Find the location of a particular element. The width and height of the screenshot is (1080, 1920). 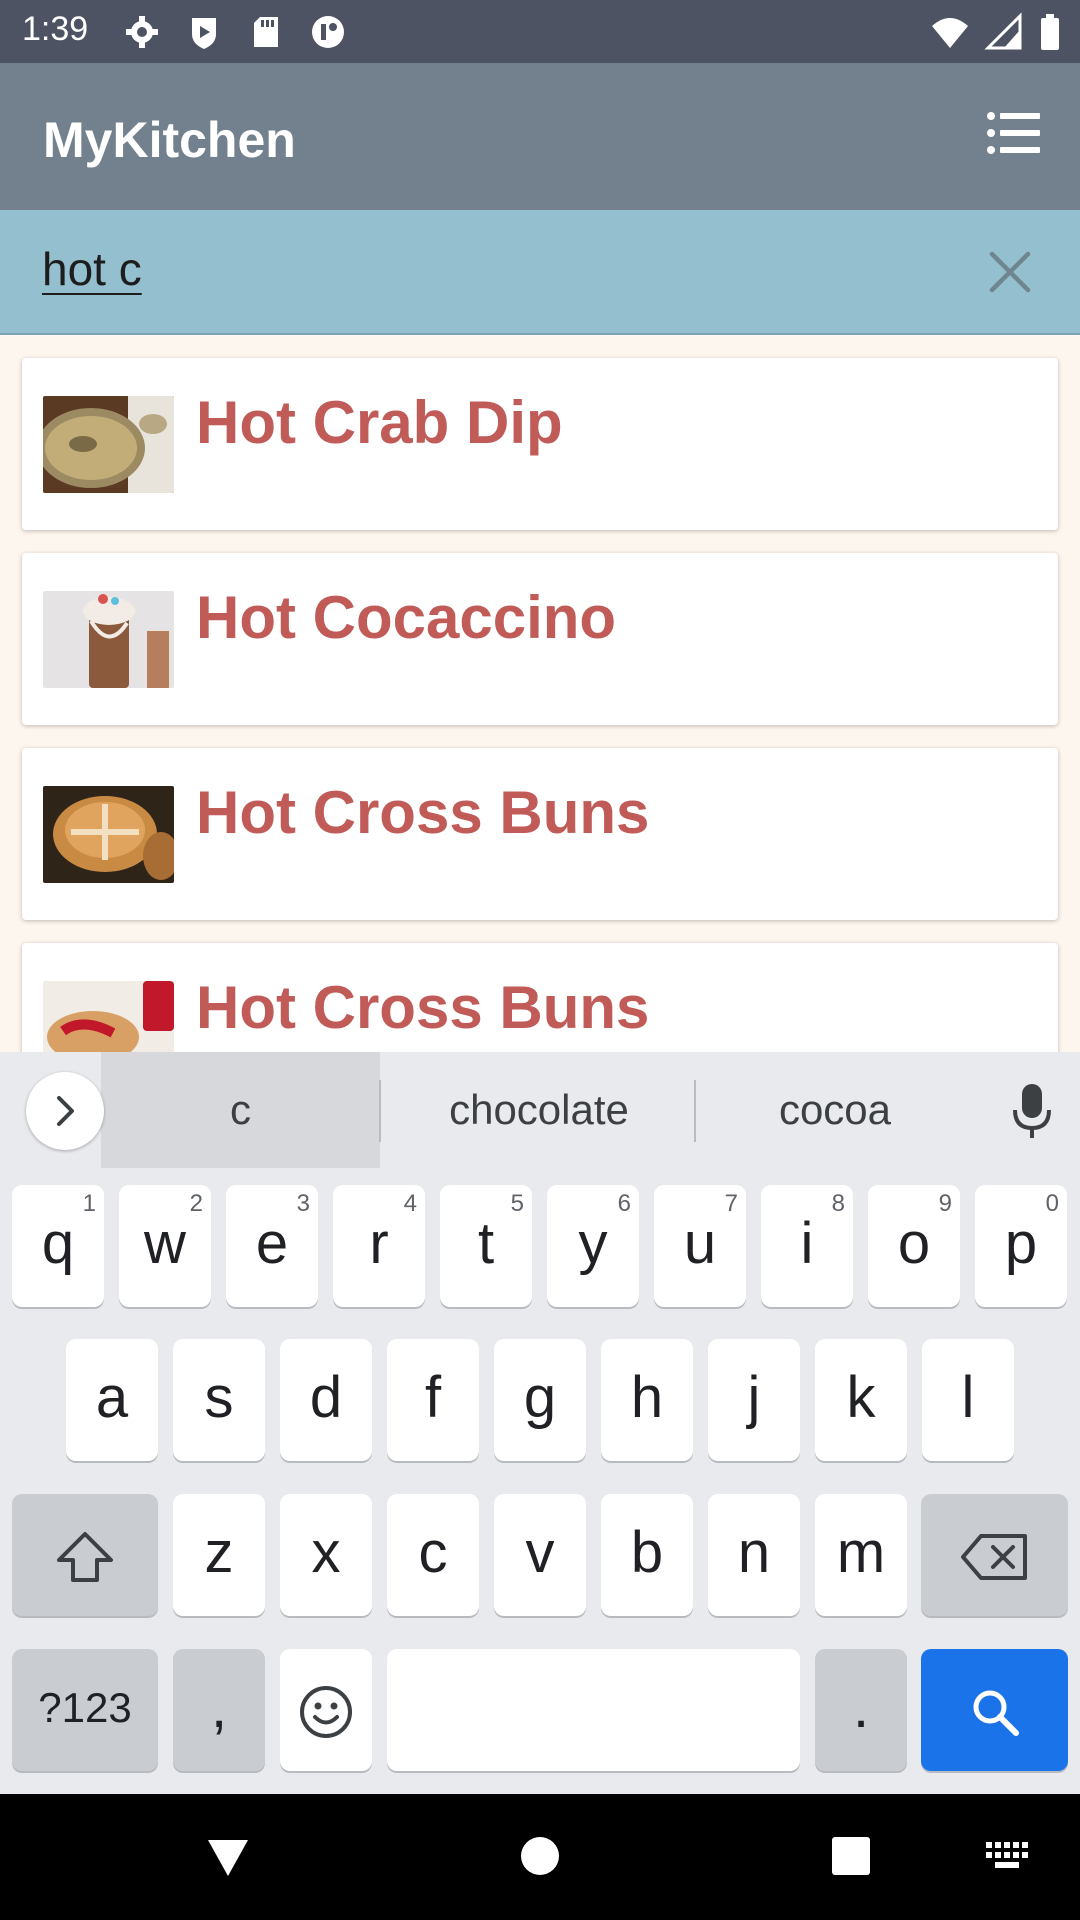

back-icon is located at coordinates (228, 1860).